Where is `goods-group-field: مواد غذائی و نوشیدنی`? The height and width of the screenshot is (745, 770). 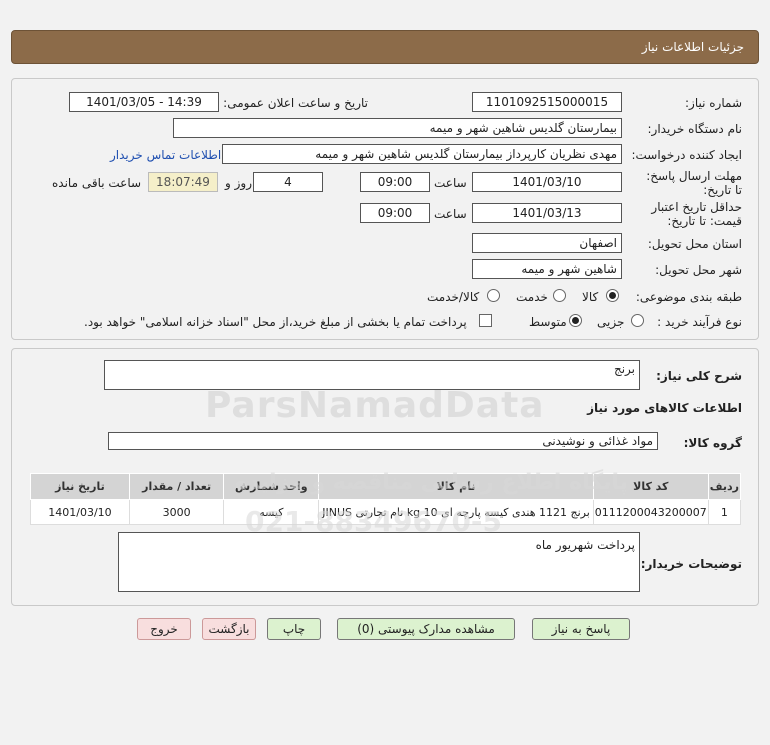
goods-group-field: مواد غذائی و نوشیدنی is located at coordinates (383, 441).